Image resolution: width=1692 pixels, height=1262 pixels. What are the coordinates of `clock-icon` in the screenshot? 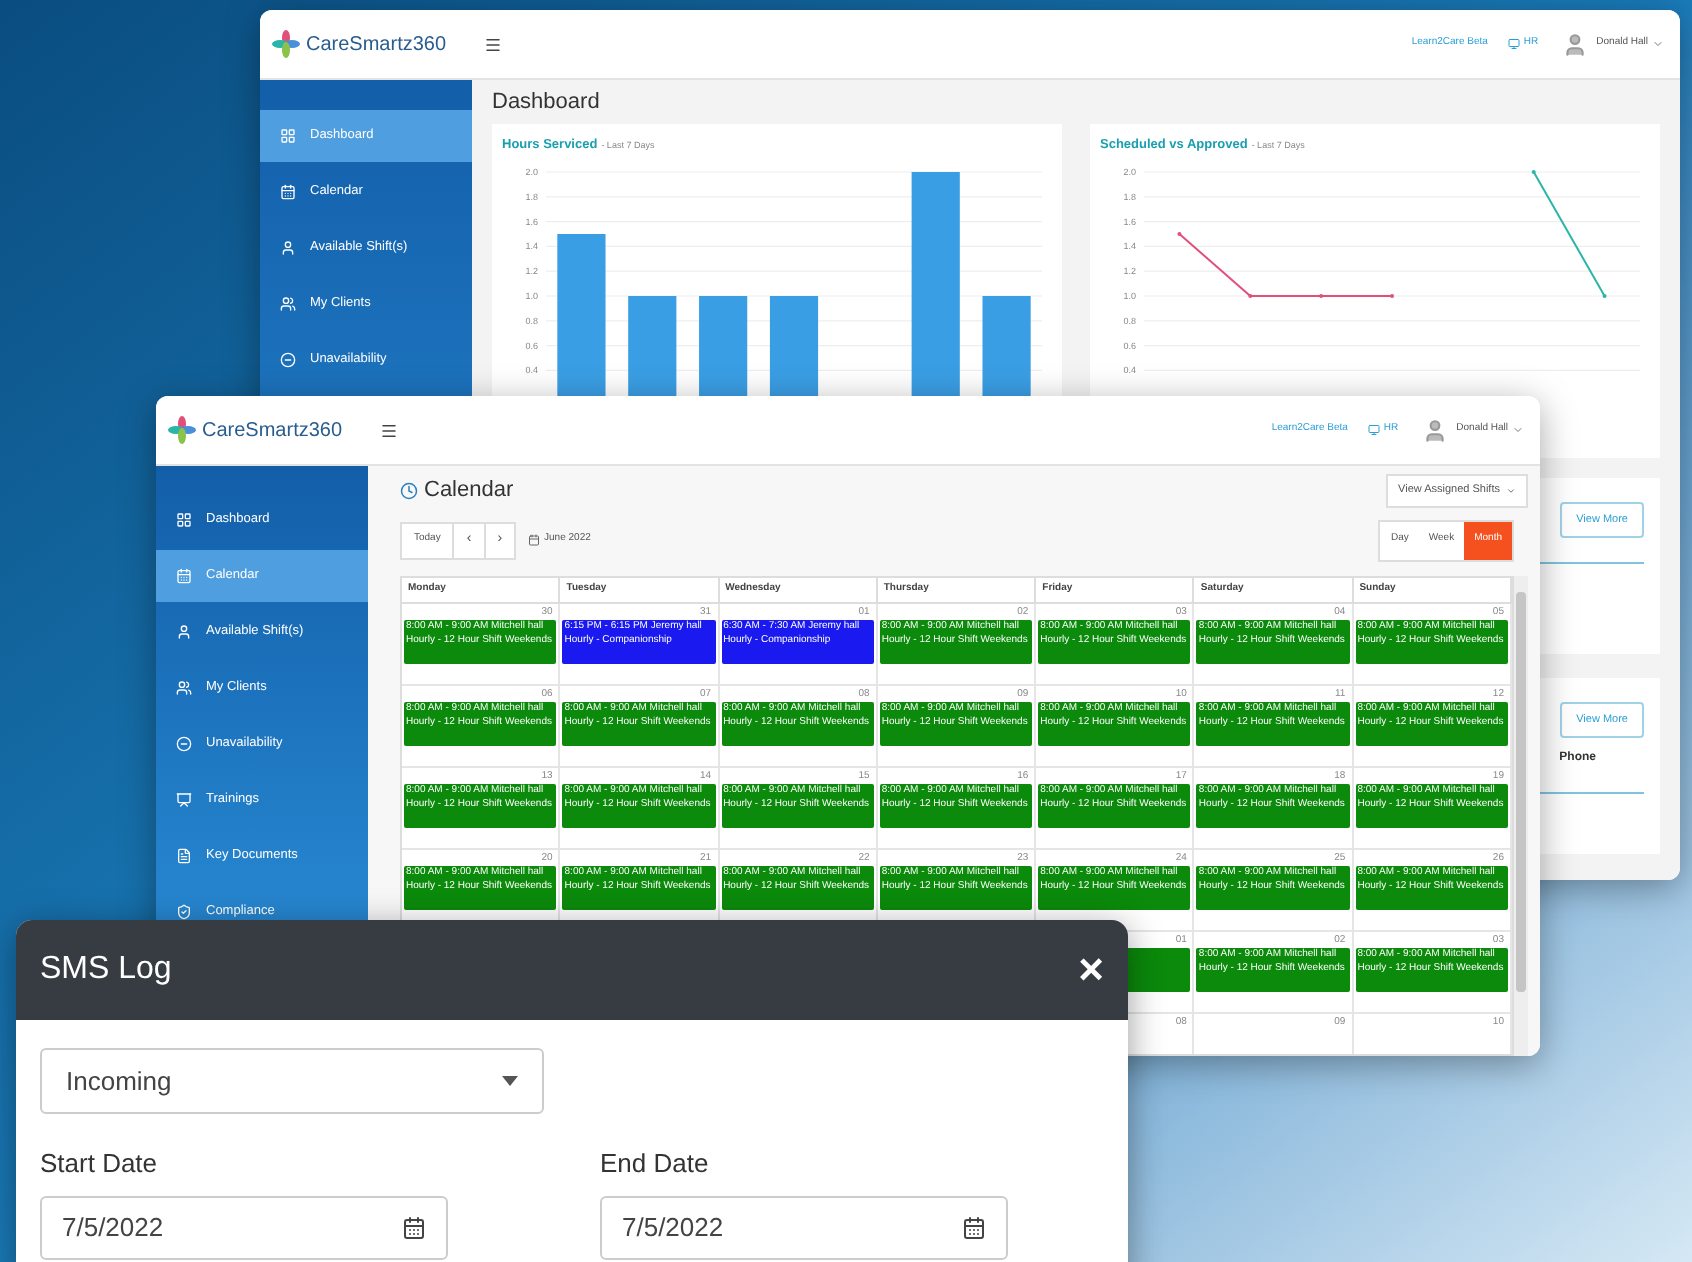 It's located at (409, 490).